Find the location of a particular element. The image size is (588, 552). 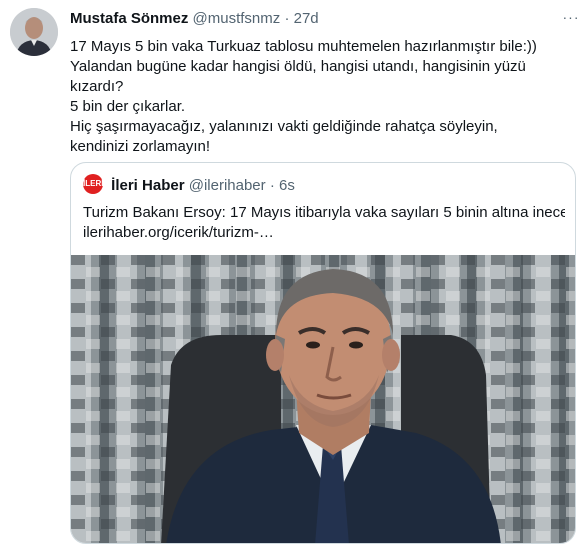

logo-text: İLERİ is located at coordinates (93, 183).